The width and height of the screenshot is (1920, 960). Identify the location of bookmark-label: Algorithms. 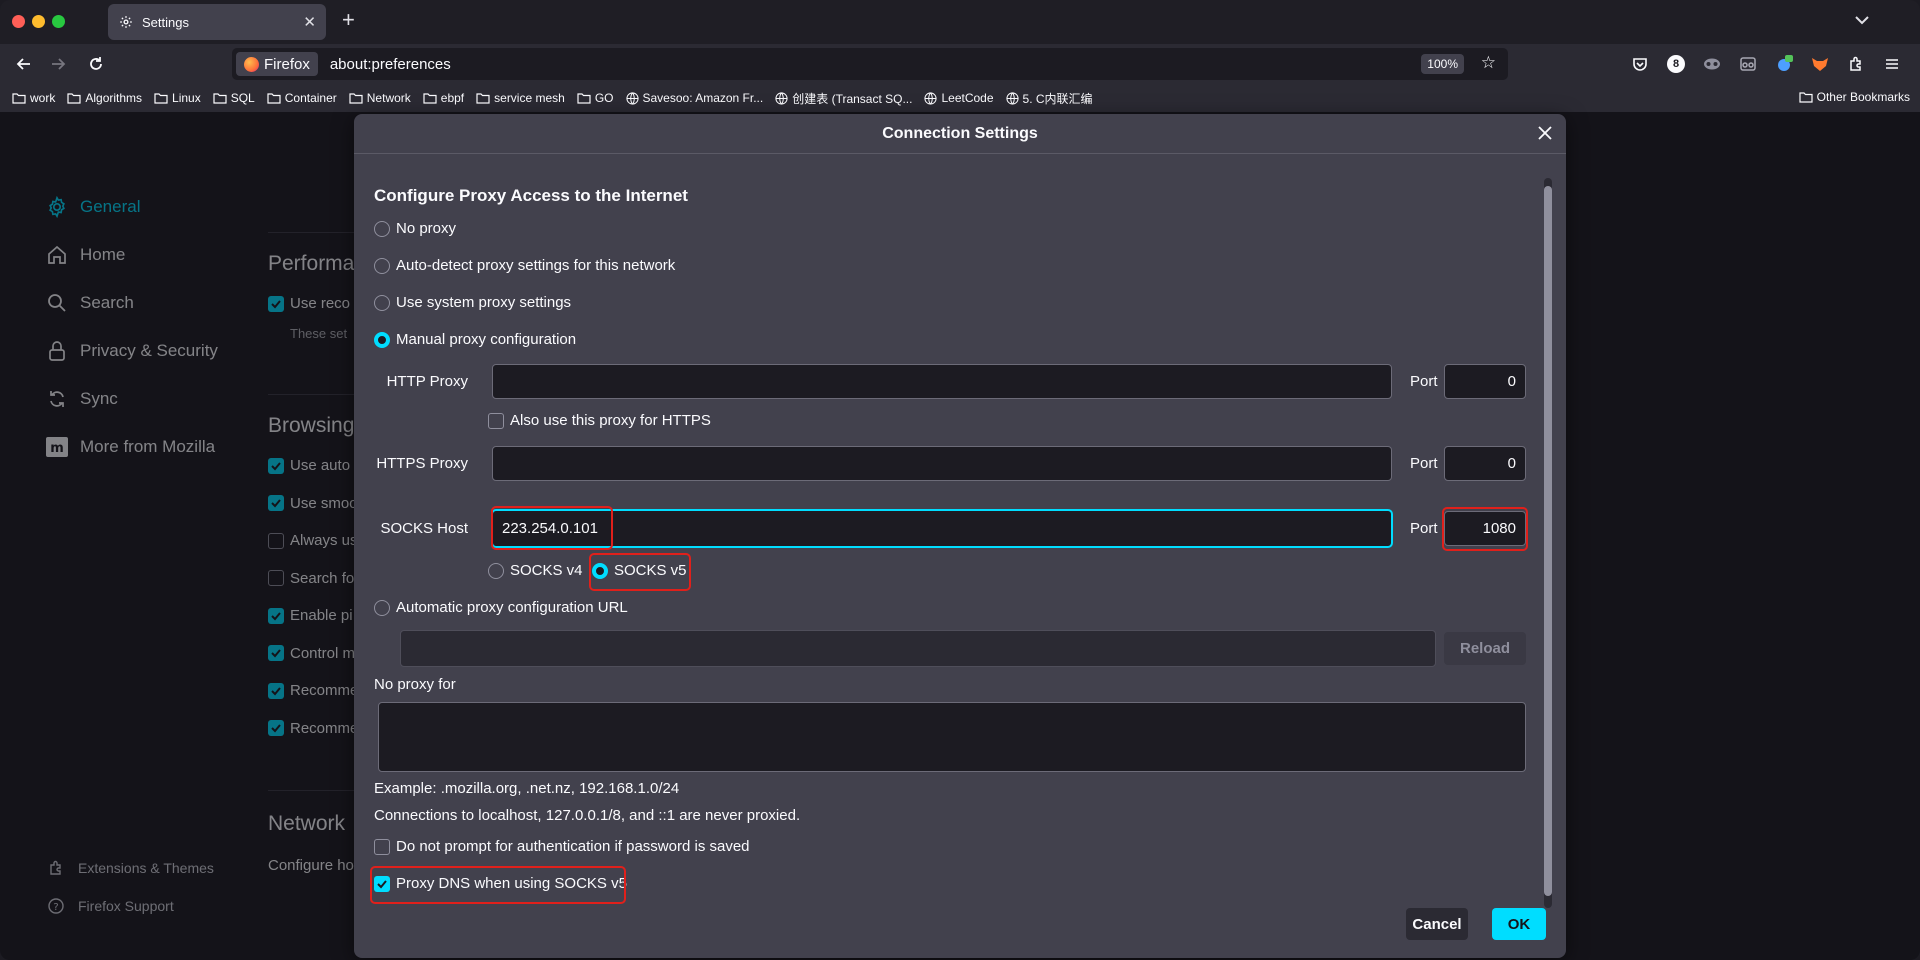
(114, 98).